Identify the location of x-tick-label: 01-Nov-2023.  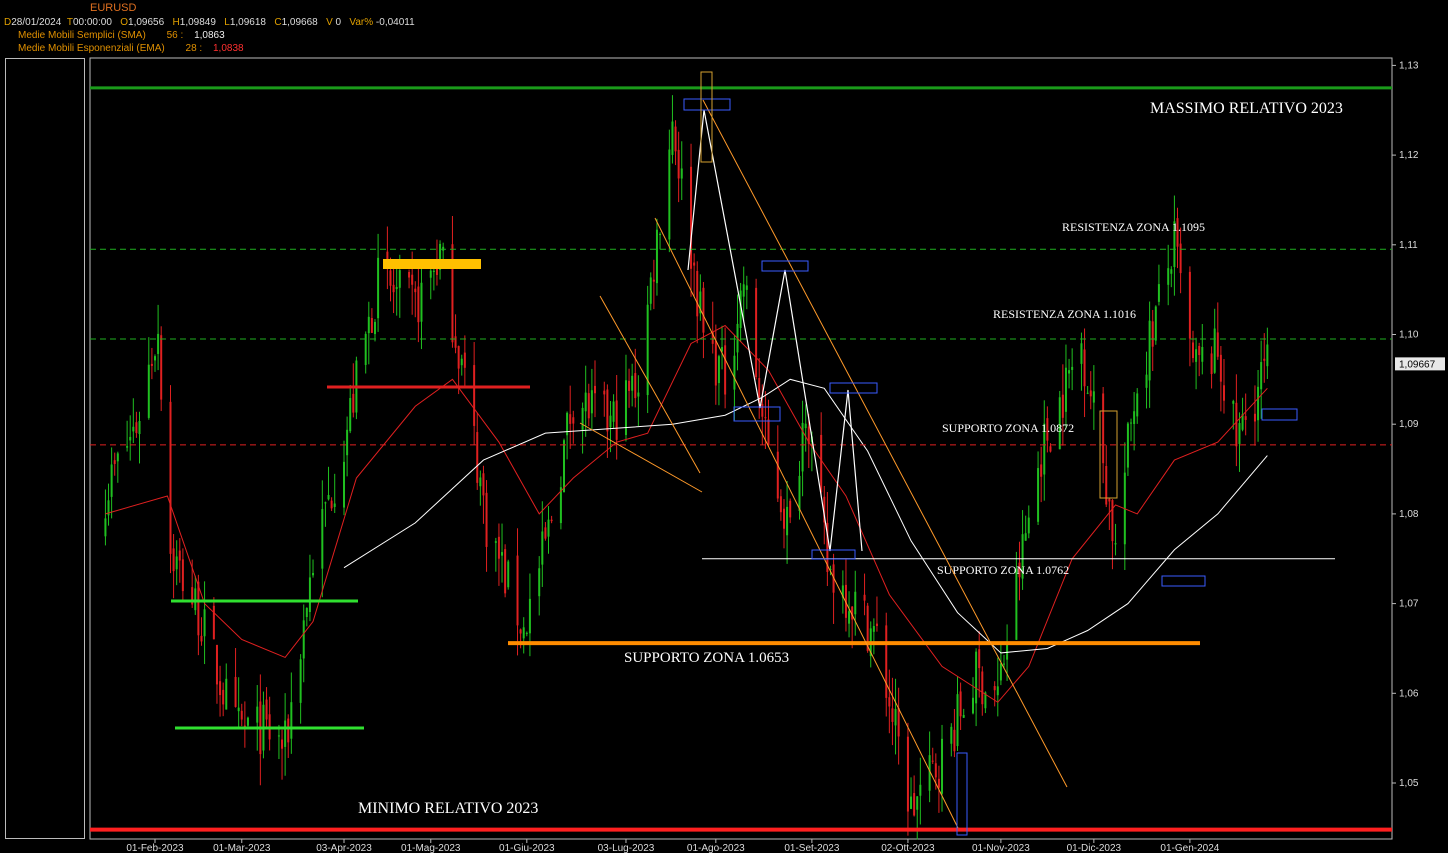
(1001, 848).